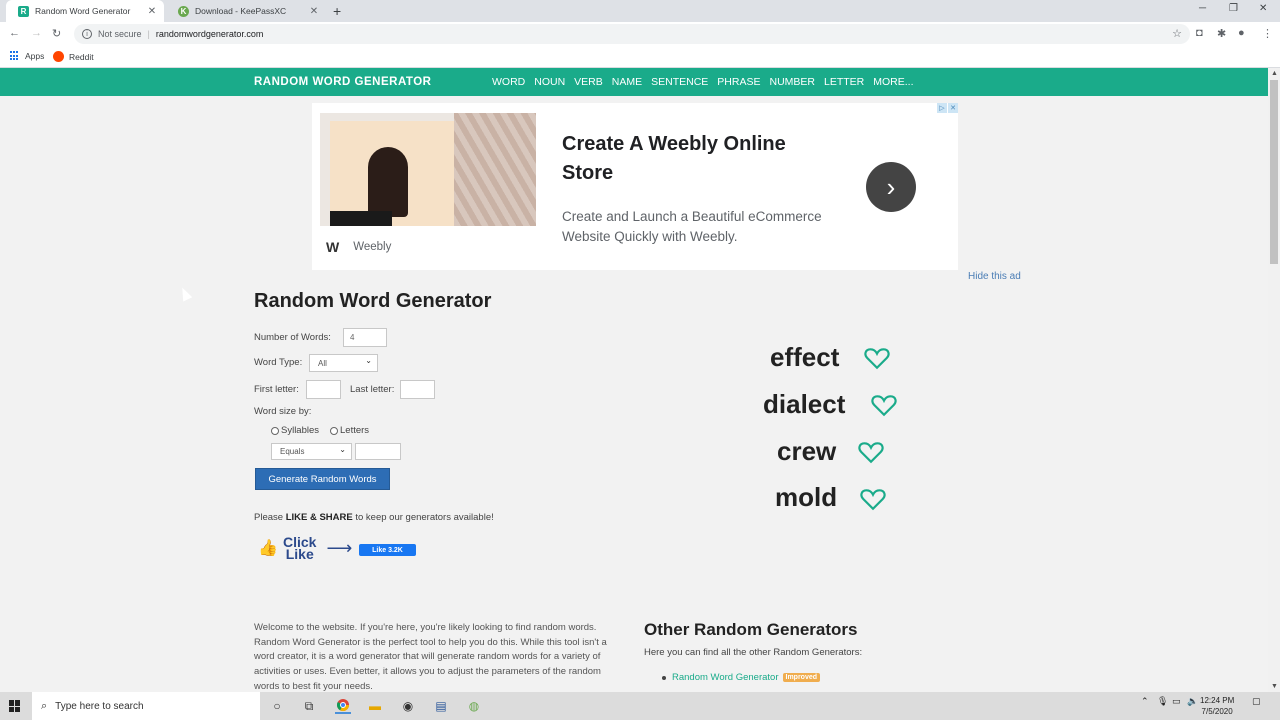 This screenshot has height=720, width=1280. What do you see at coordinates (372, 389) in the screenshot?
I see `last-letter-label: Last letter:` at bounding box center [372, 389].